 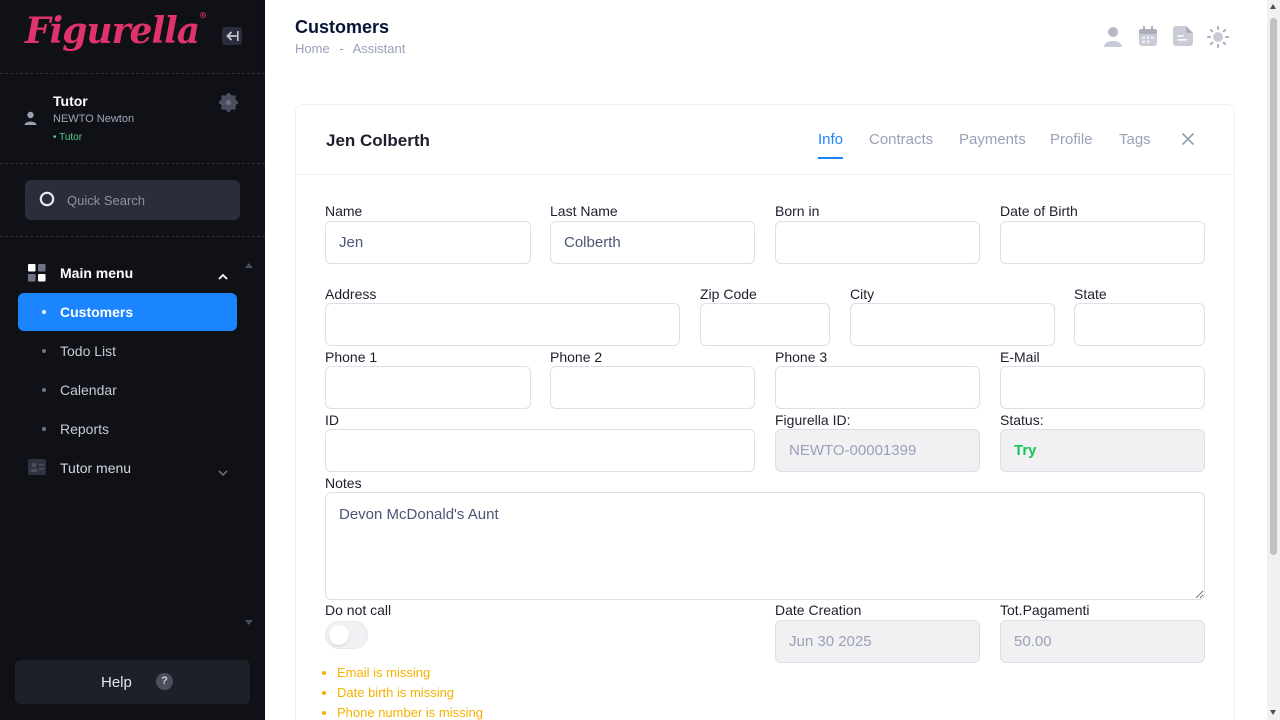 What do you see at coordinates (88, 390) in the screenshot?
I see `sidebar-item-label: Calendar` at bounding box center [88, 390].